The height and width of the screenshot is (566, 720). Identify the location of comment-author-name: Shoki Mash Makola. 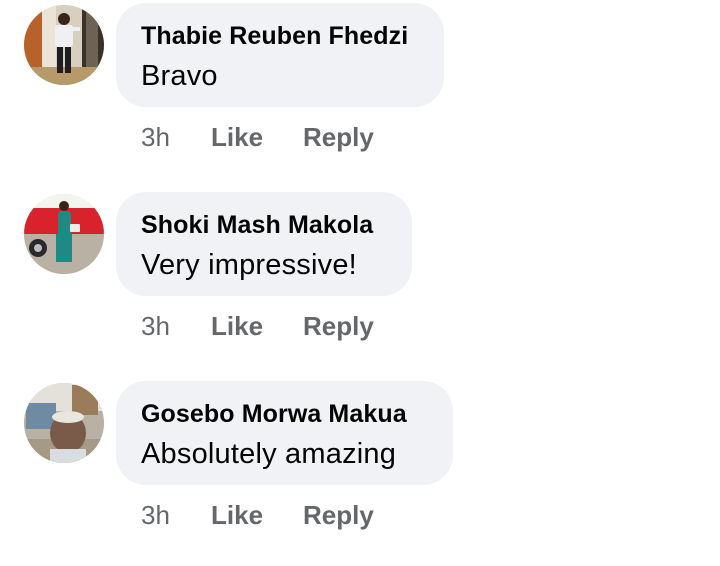
(263, 225).